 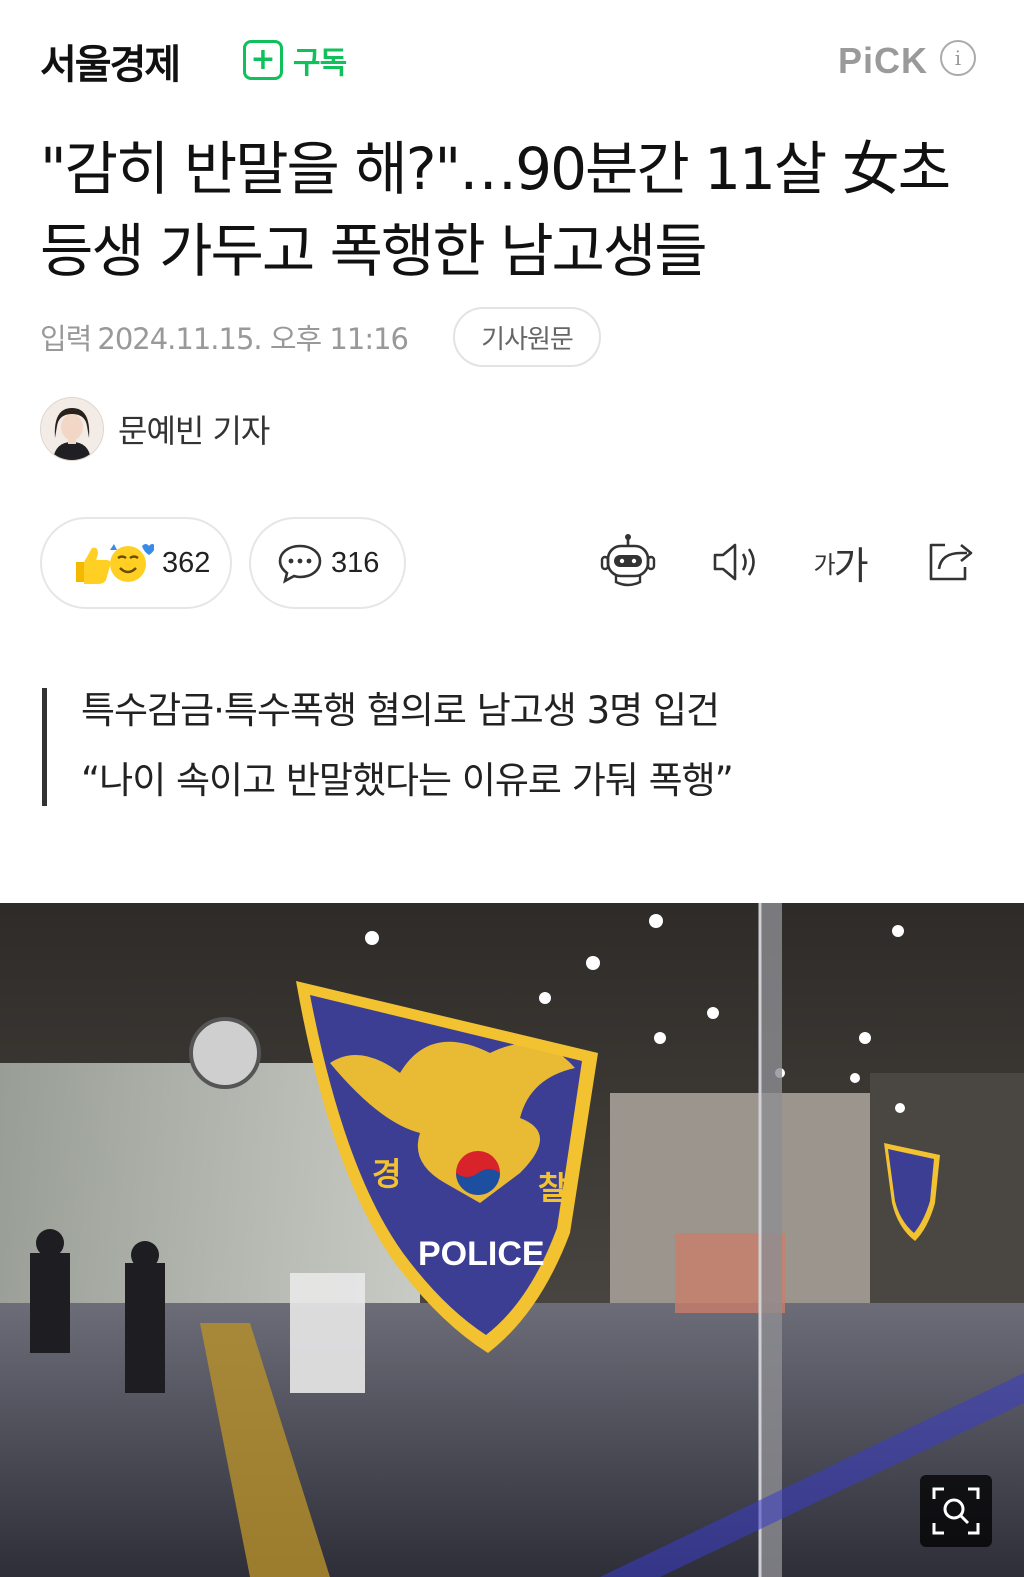 I want to click on reporter-avatar, so click(x=72, y=429).